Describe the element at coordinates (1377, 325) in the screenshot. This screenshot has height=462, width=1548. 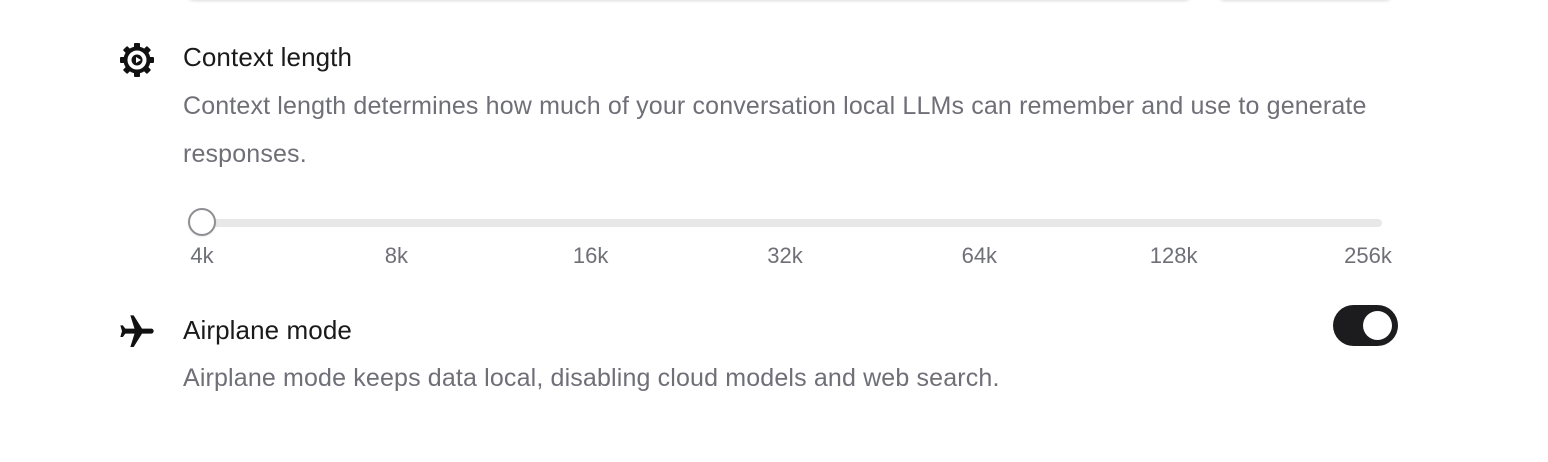
I see `toggle-knob` at that location.